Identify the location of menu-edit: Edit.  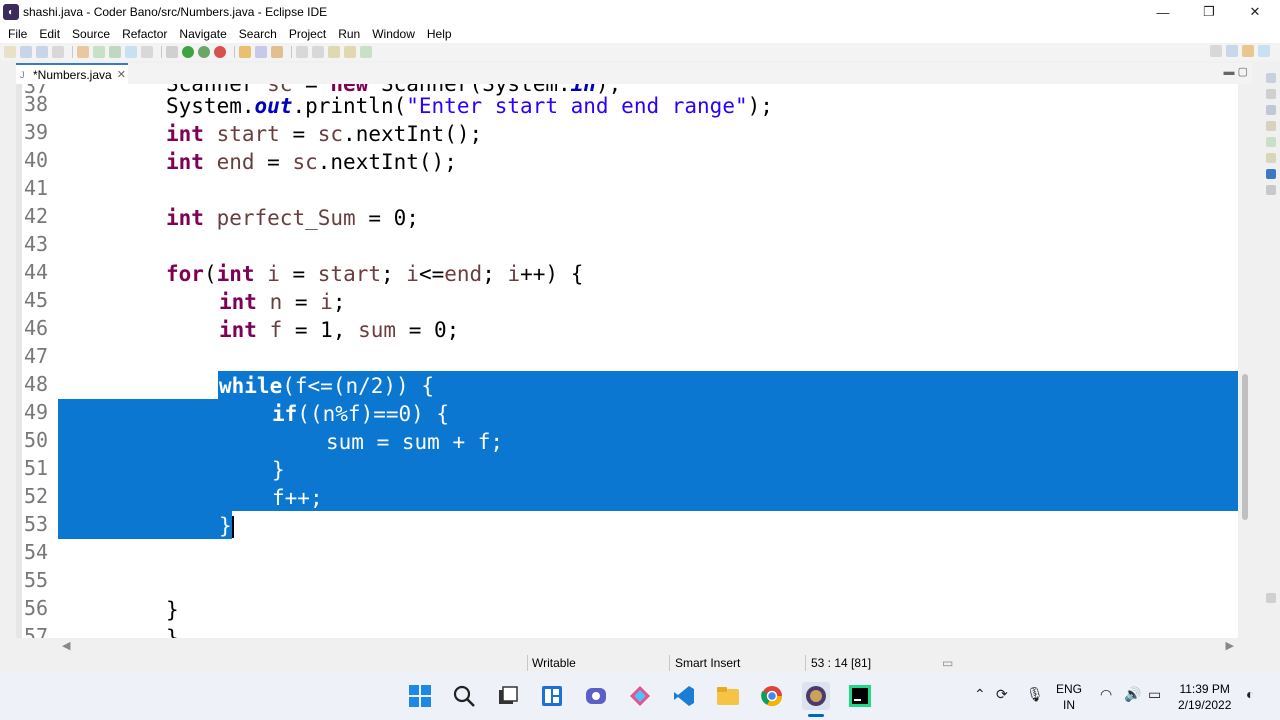
(50, 34).